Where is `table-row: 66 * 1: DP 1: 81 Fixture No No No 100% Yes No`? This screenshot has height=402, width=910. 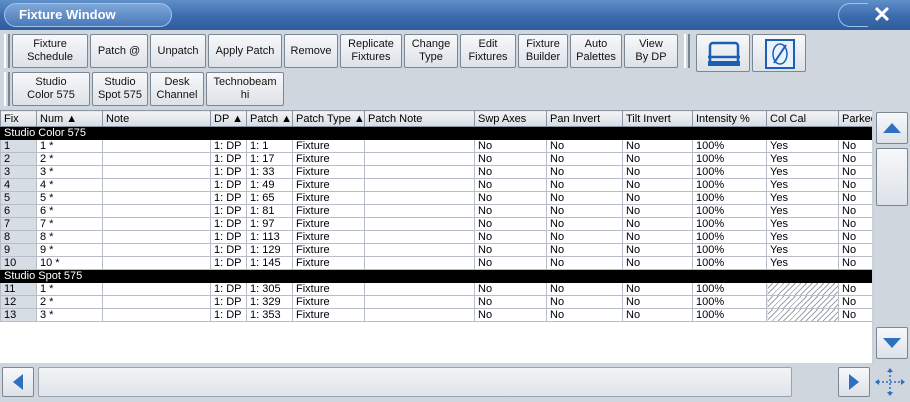 table-row: 66 * 1: DP 1: 81 Fixture No No No 100% Yes No is located at coordinates (436, 211).